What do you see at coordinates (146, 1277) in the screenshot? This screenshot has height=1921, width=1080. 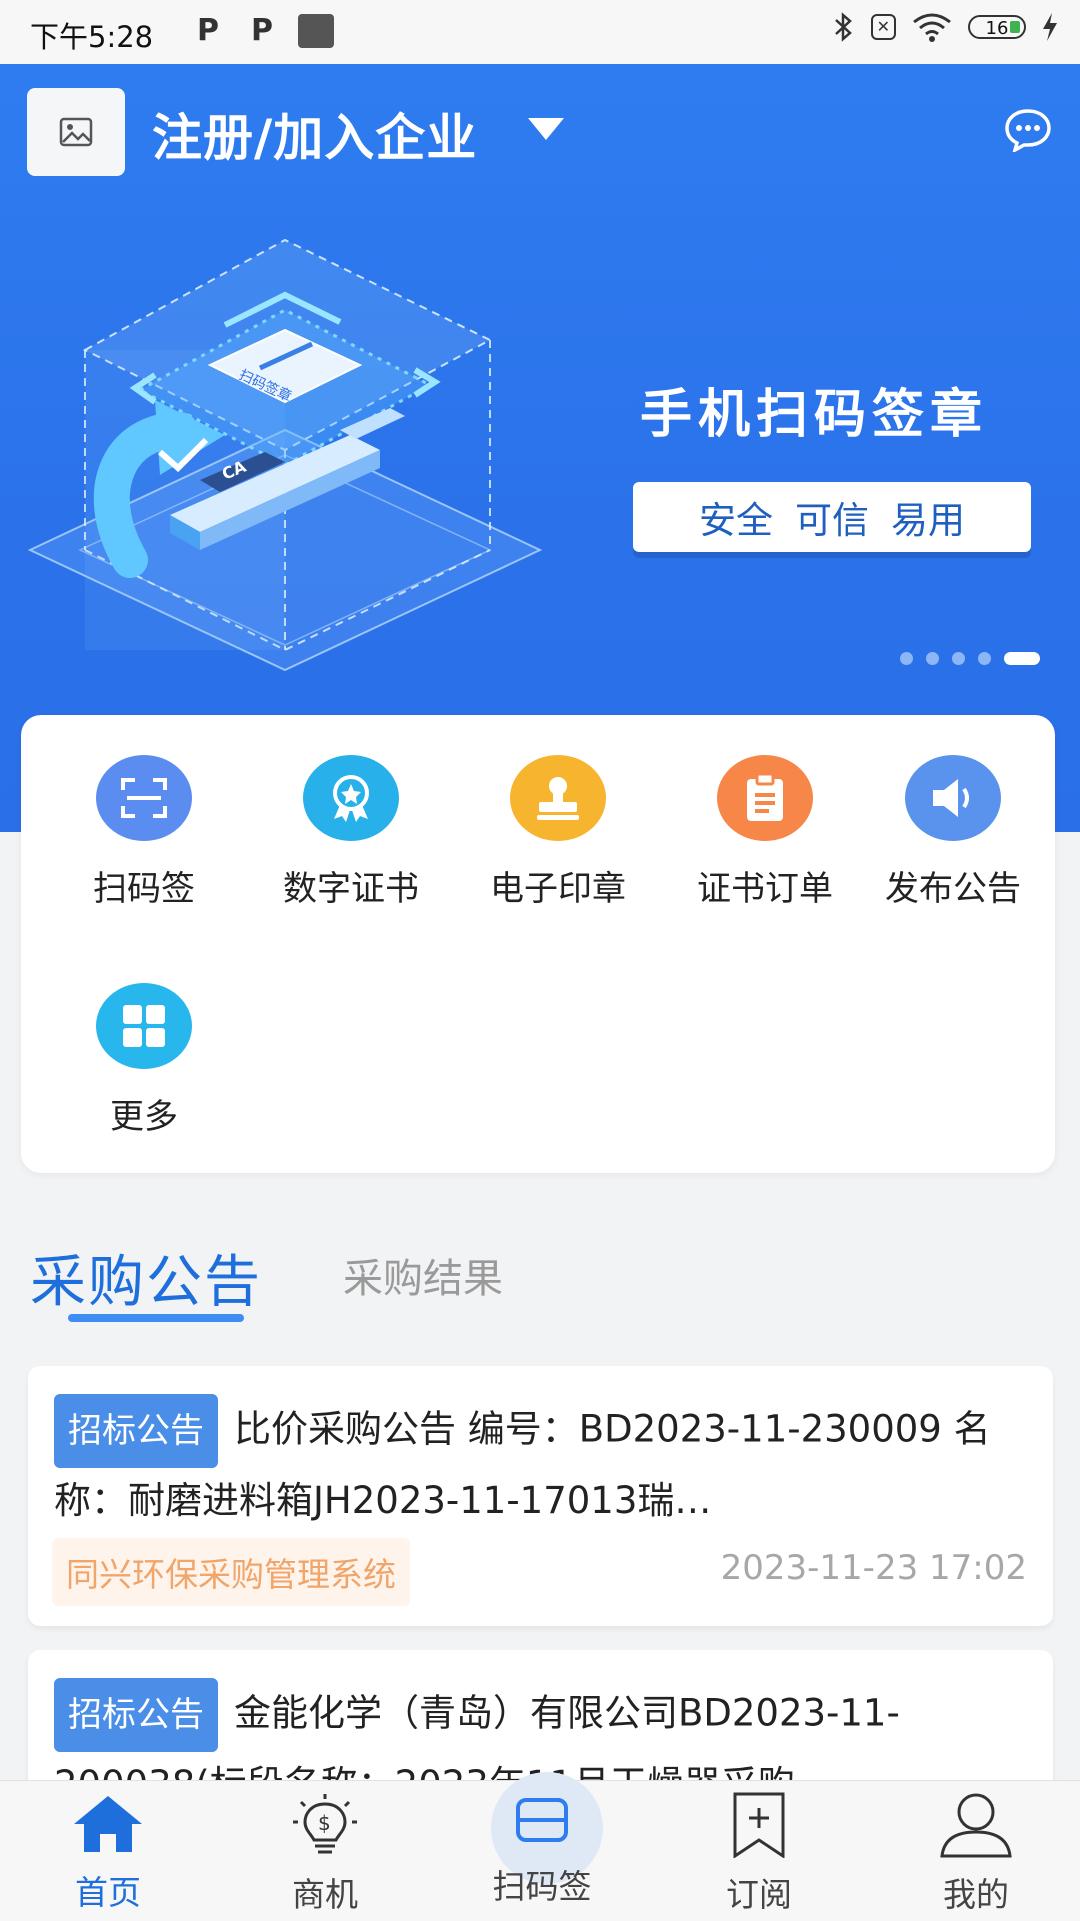 I see `tab-procurement-notice: 采购公告` at bounding box center [146, 1277].